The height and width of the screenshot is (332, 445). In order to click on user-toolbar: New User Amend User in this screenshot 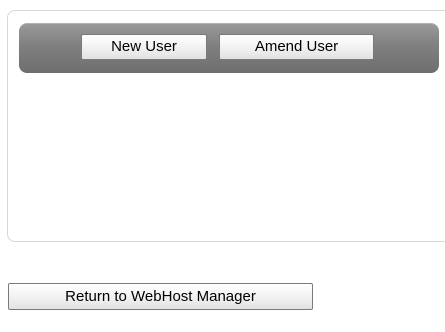, I will do `click(229, 48)`.